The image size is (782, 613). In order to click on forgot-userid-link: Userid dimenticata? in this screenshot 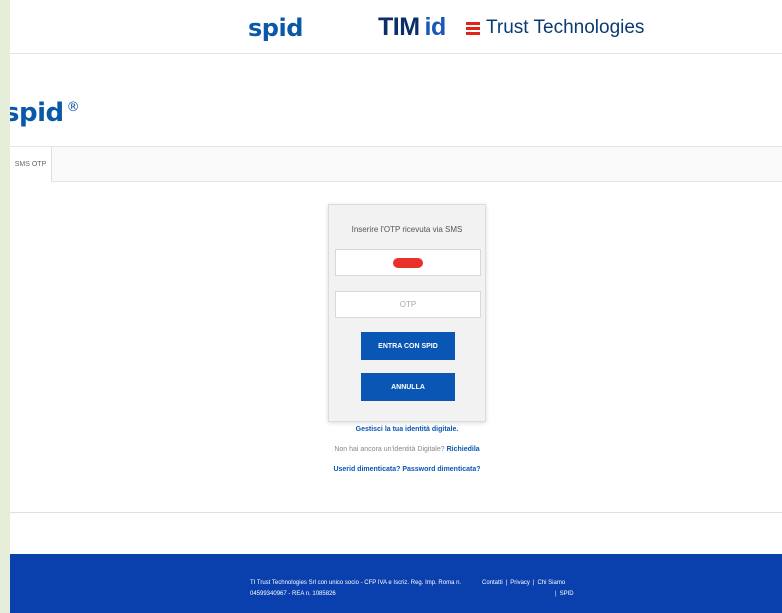, I will do `click(366, 469)`.